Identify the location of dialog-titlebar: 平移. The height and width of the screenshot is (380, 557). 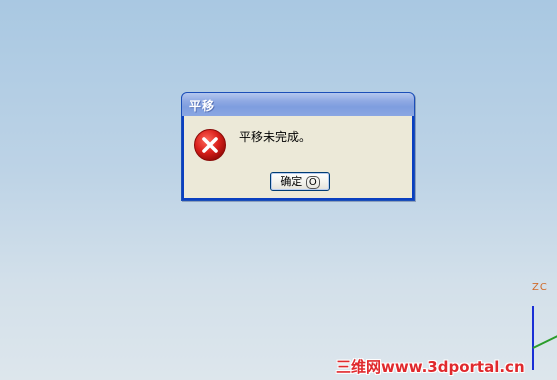
(298, 104).